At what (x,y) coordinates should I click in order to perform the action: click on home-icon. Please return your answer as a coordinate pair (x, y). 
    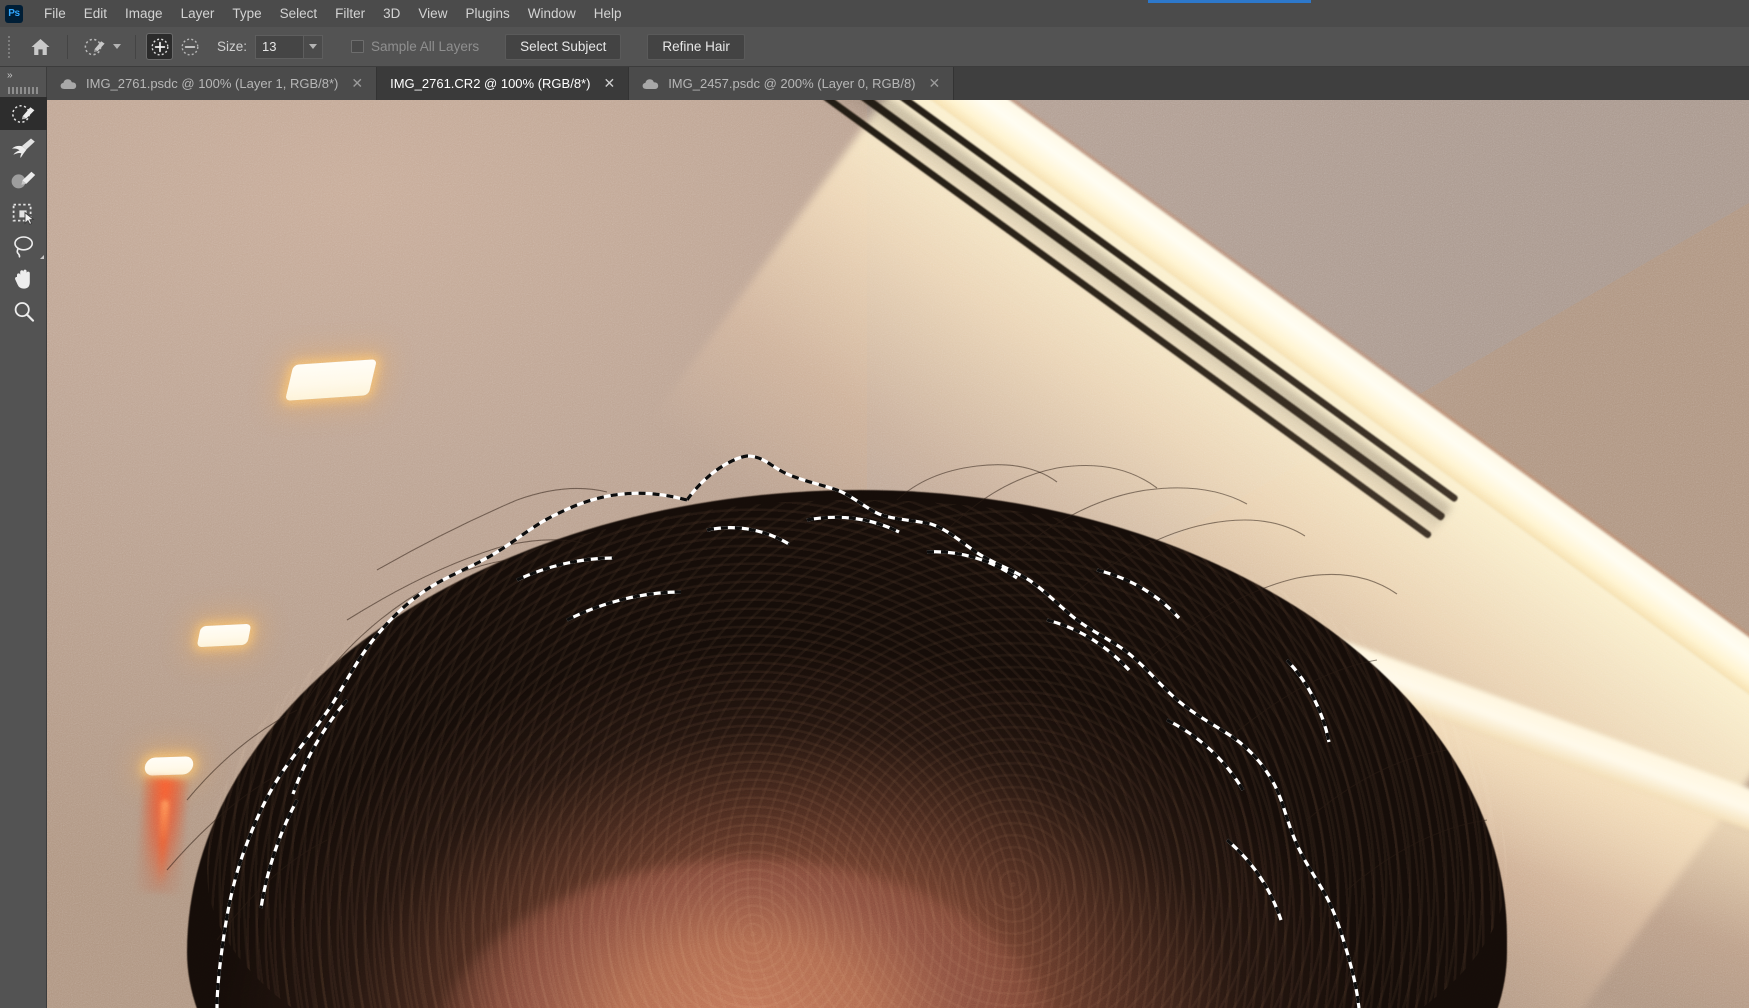
    Looking at the image, I should click on (40, 46).